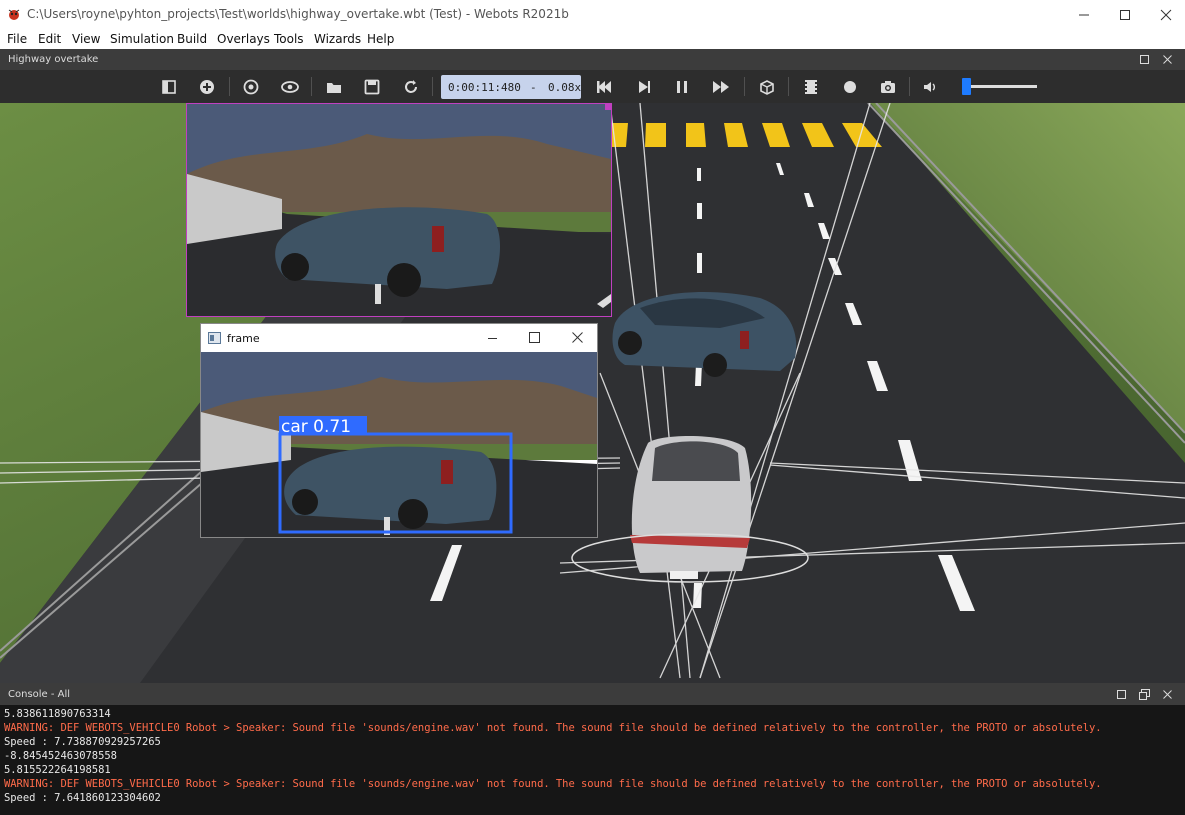  Describe the element at coordinates (60, 756) in the screenshot. I see `console-line: -8.845452463078558` at that location.